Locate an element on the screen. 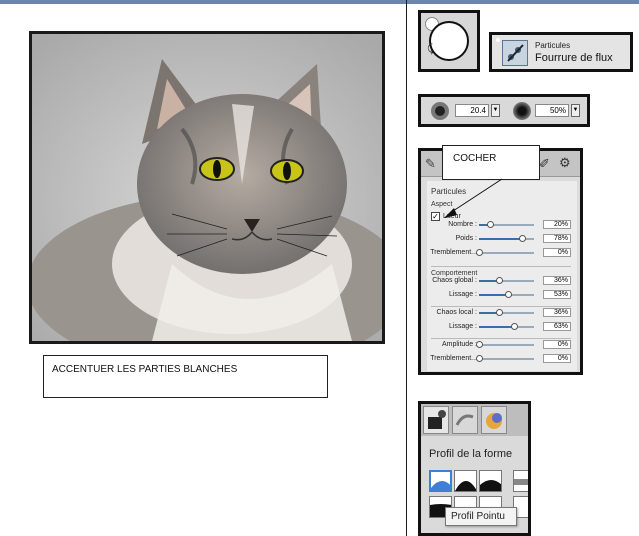  gear-icon: ⚙ is located at coordinates (565, 163).